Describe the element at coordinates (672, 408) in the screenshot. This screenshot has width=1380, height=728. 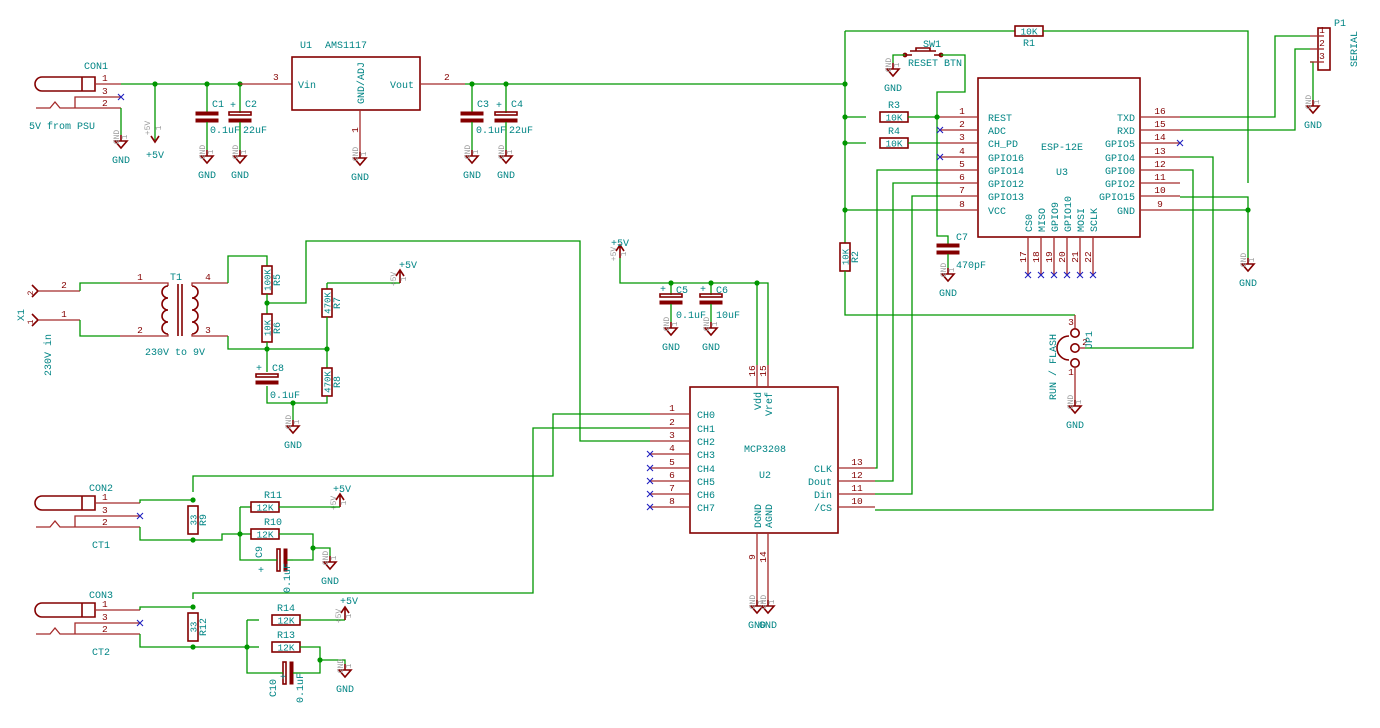
I see `label-U2-left_pins-0-num: 1` at that location.